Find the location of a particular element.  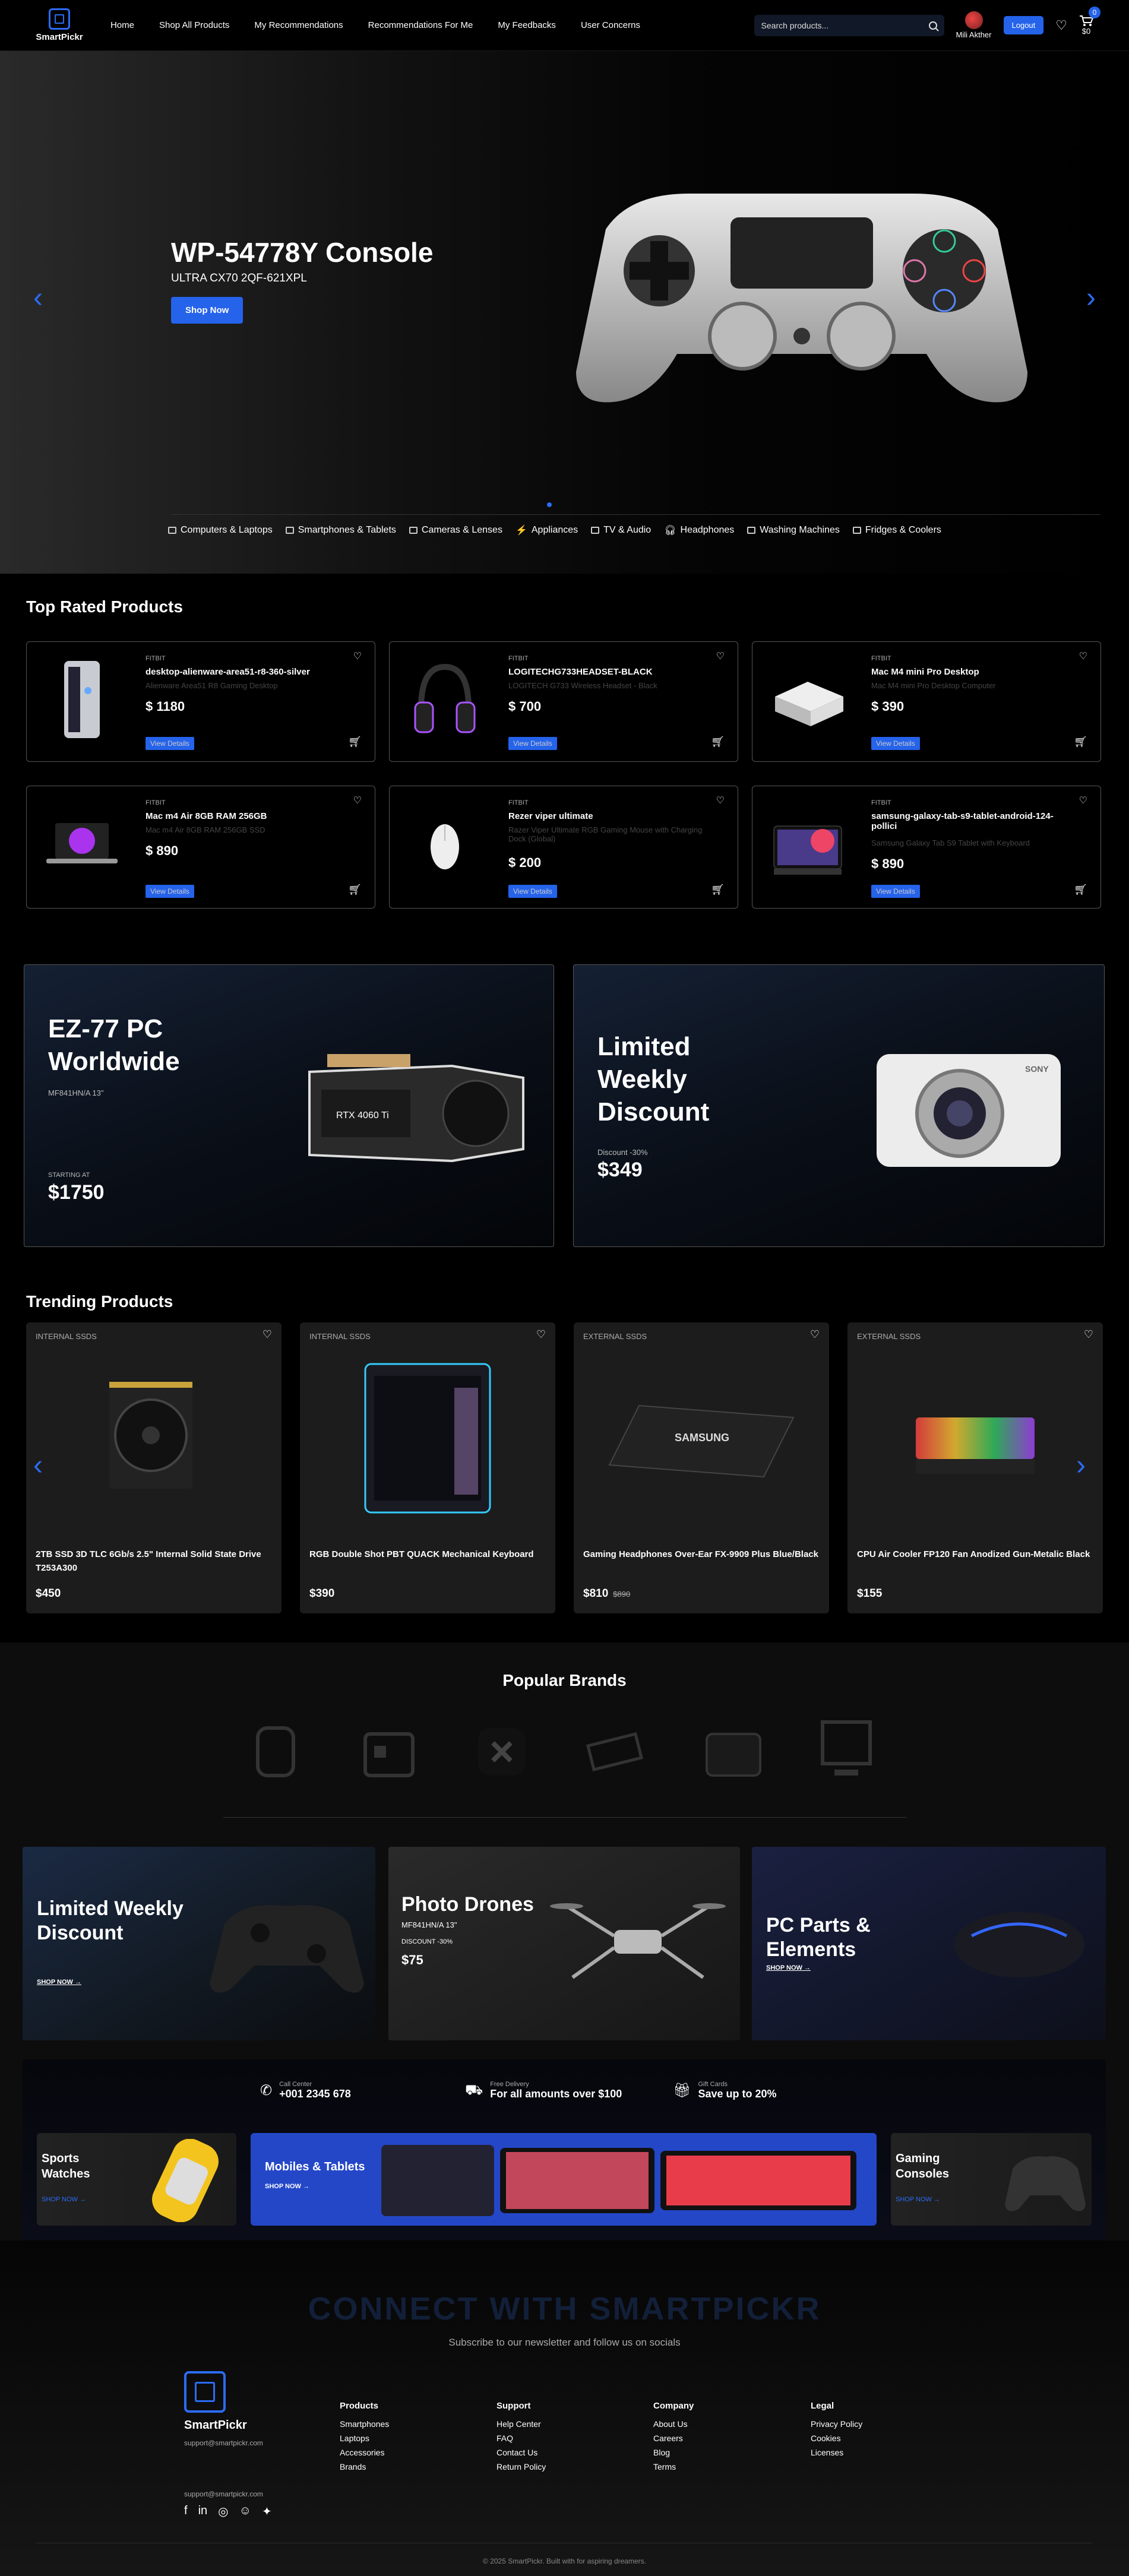

category-computers: Computers & Laptops is located at coordinates (221, 530).